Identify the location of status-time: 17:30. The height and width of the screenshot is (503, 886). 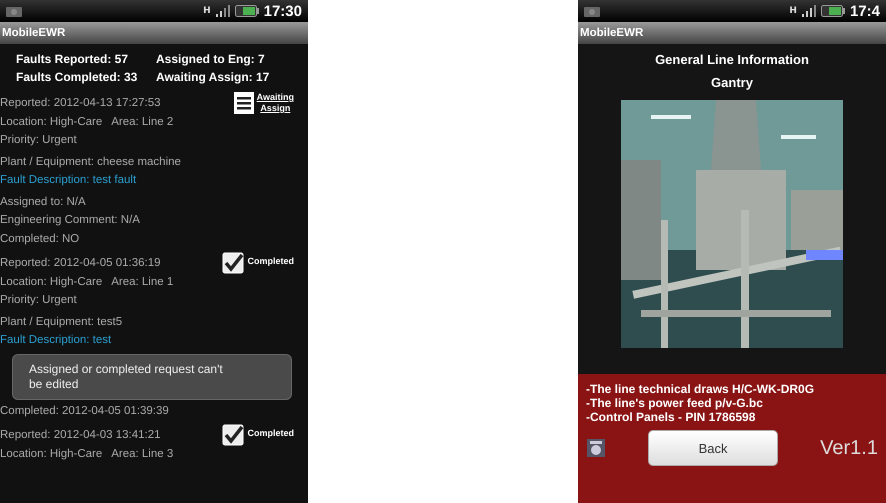
(283, 11).